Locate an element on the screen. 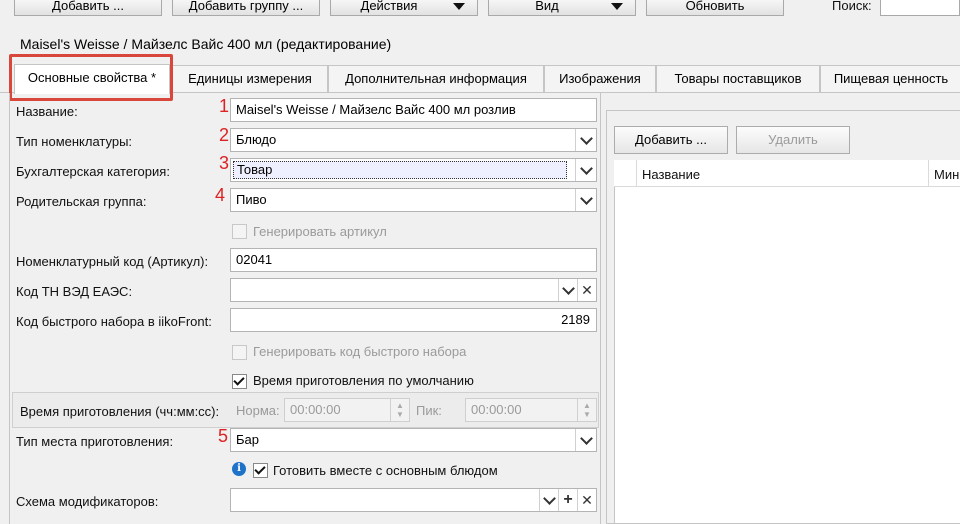 Image resolution: width=960 pixels, height=524 pixels. tab-nutrition: Пищевая ценность is located at coordinates (890, 78).